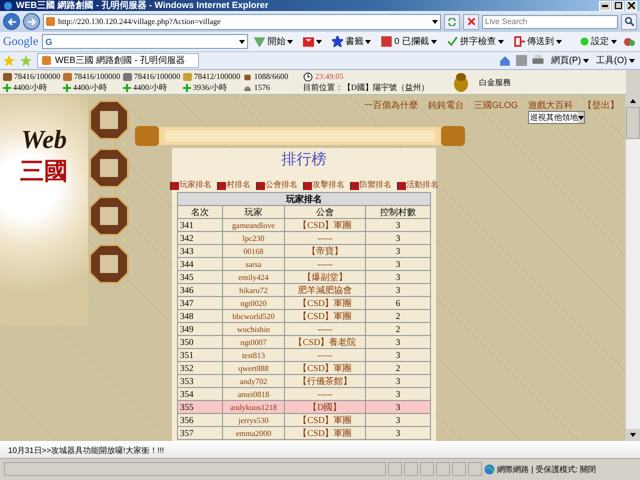 The width and height of the screenshot is (640, 480). I want to click on forward-arrow-icon, so click(32, 22).